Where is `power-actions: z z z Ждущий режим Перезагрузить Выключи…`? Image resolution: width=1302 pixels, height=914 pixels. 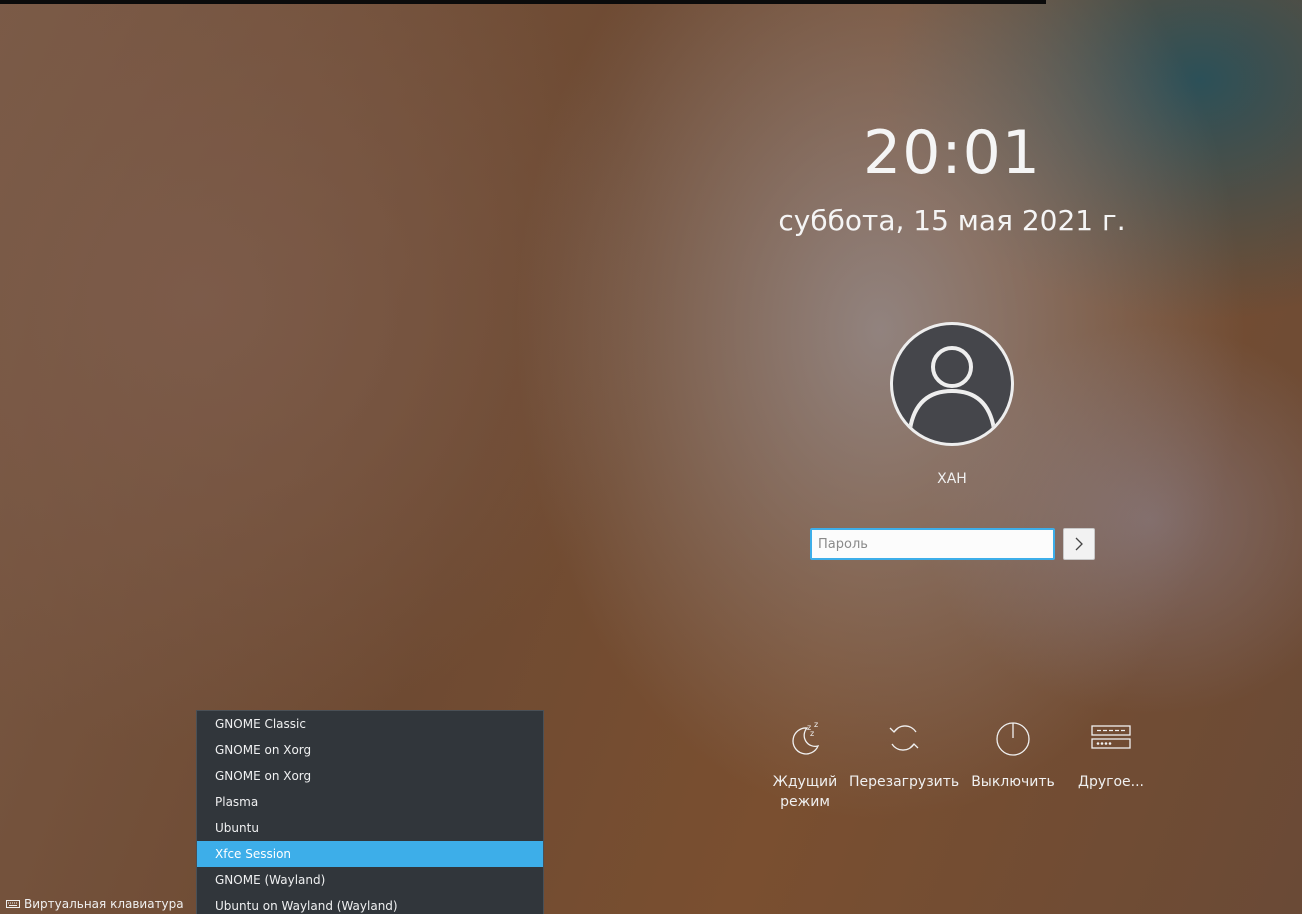 power-actions: z z z Ждущий режим Перезагрузить Выключи… is located at coordinates (955, 771).